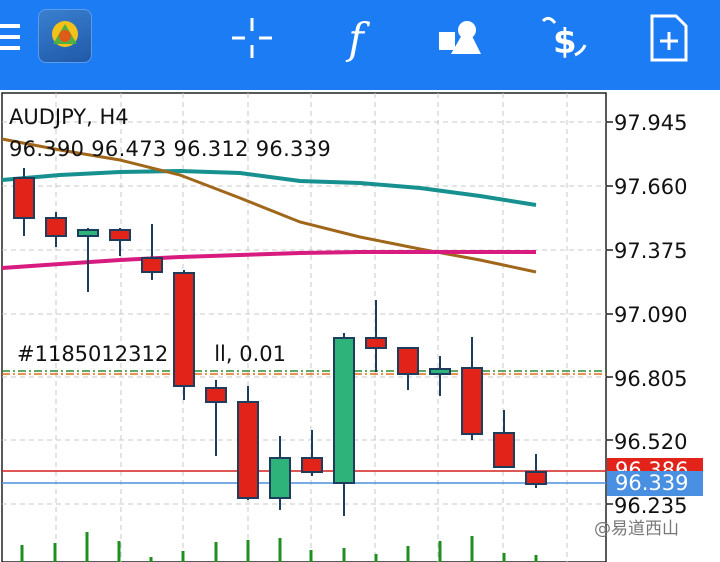 Image resolution: width=720 pixels, height=562 pixels. Describe the element at coordinates (651, 123) in the screenshot. I see `price-axis-label: 97.945` at that location.